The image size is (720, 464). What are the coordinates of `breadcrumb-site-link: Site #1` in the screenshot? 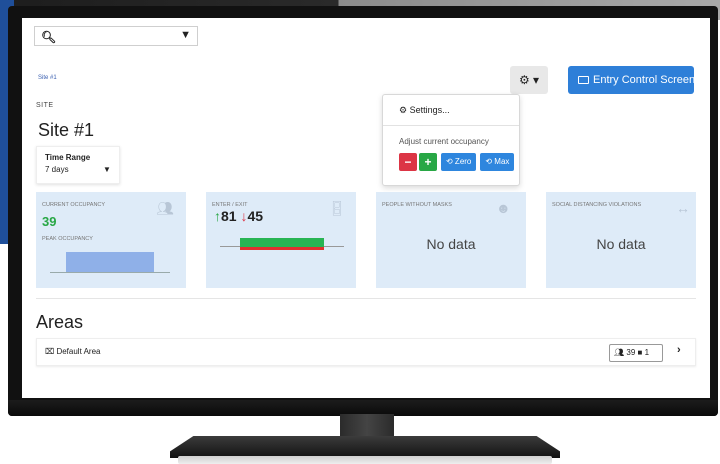 It's located at (47, 78).